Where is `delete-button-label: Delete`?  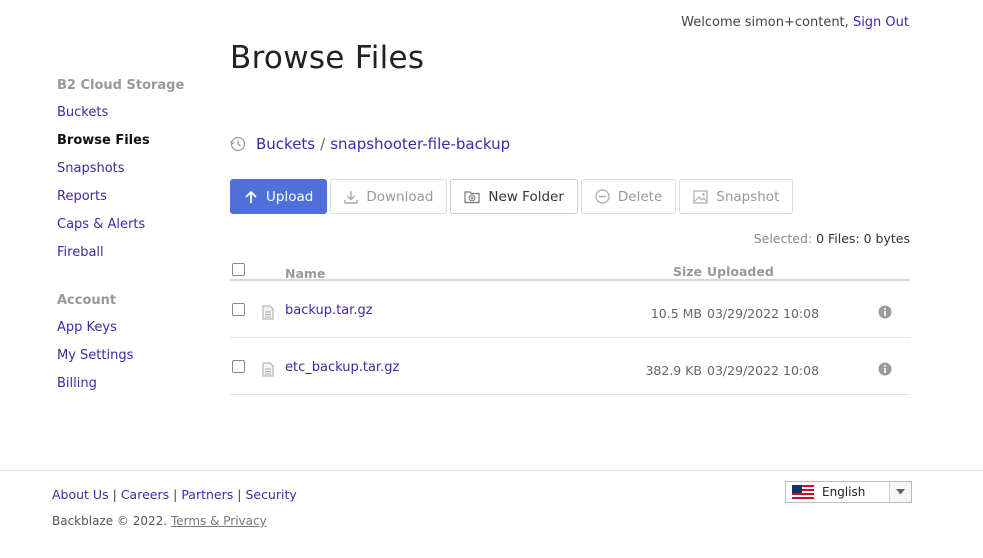 delete-button-label: Delete is located at coordinates (640, 196).